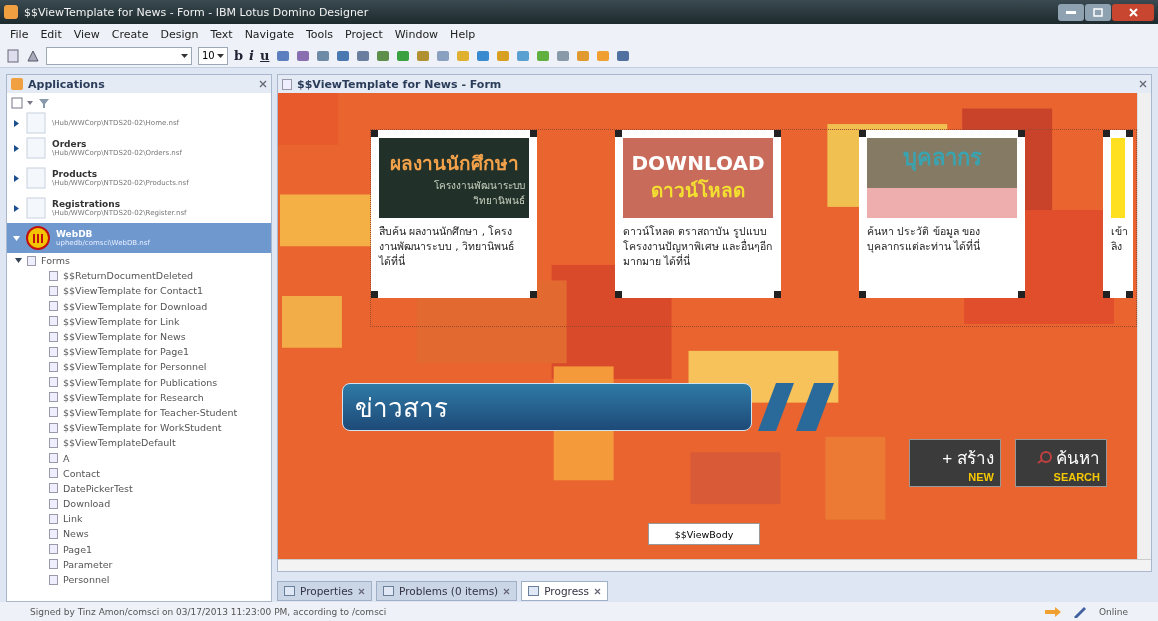 Image resolution: width=1158 pixels, height=621 pixels. What do you see at coordinates (87, 504) in the screenshot?
I see `tree-label: Download` at bounding box center [87, 504].